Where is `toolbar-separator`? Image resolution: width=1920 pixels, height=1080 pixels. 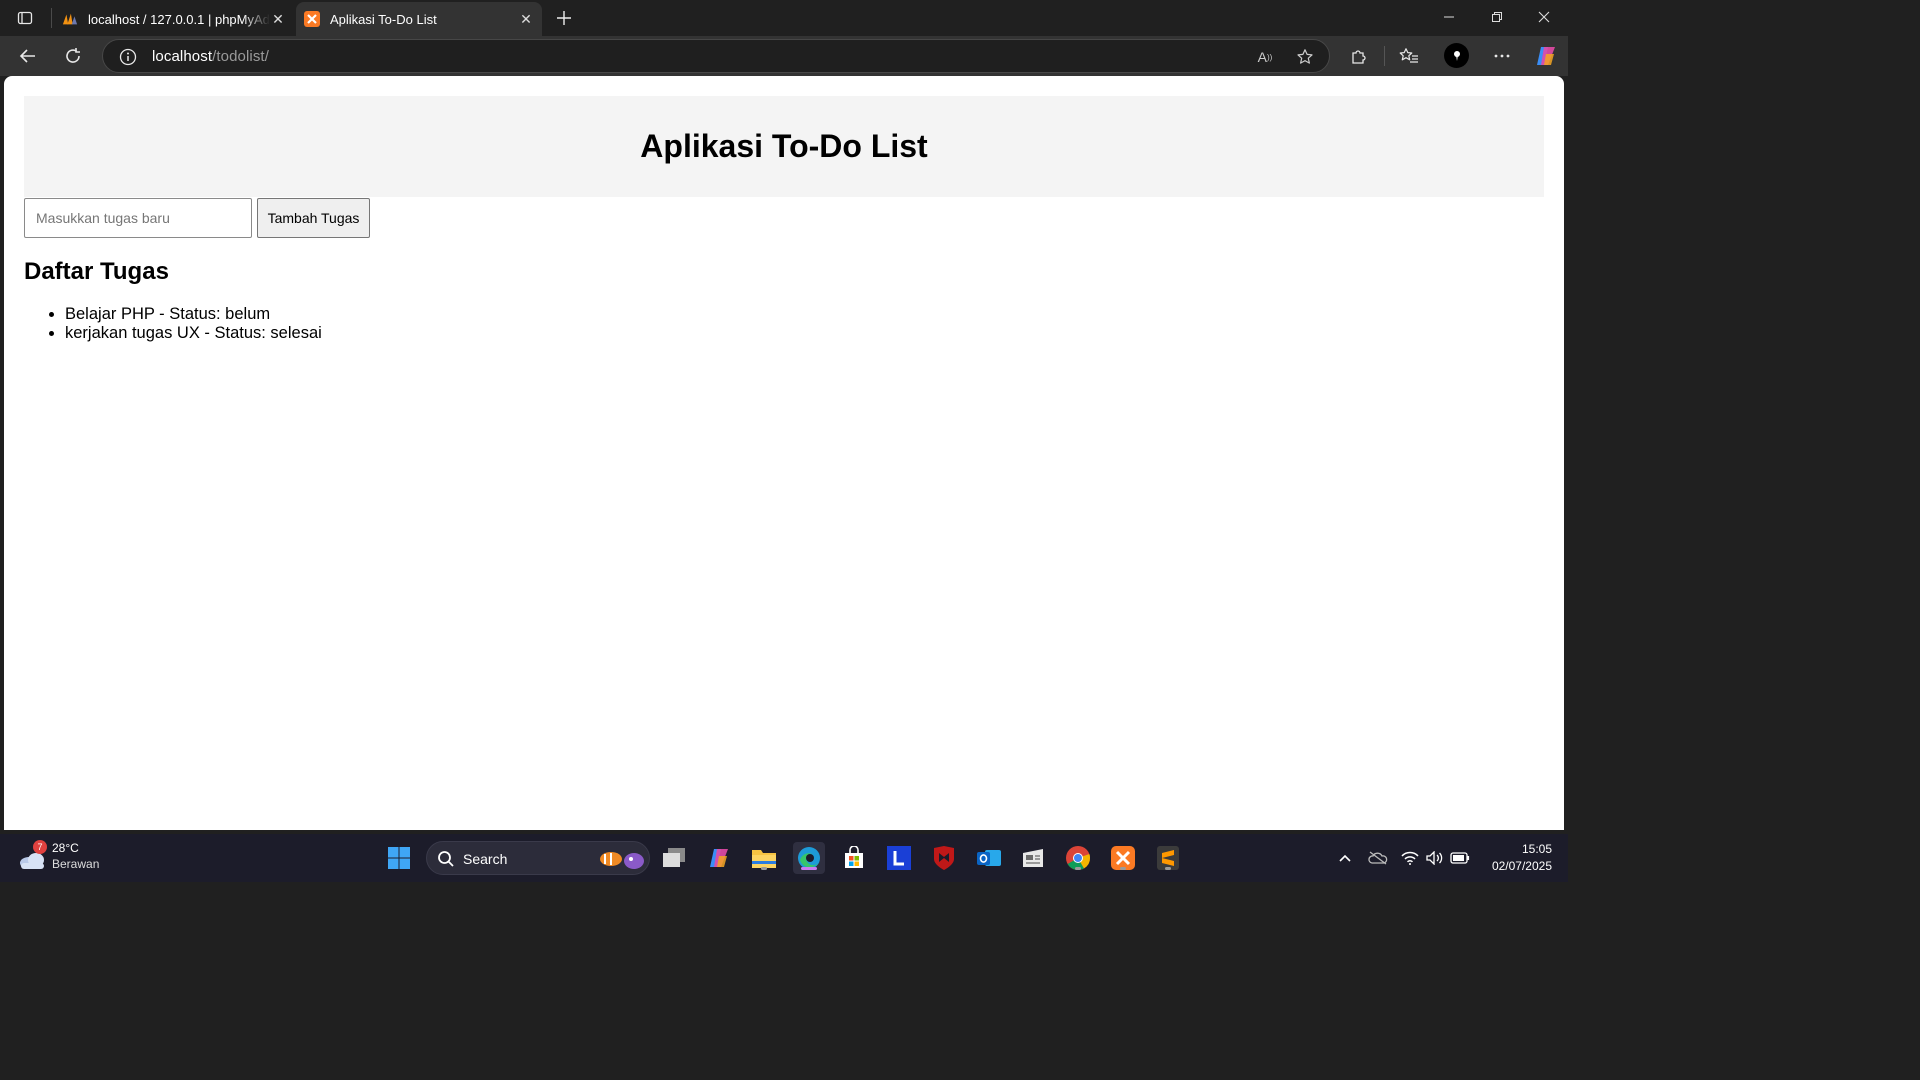 toolbar-separator is located at coordinates (1384, 56).